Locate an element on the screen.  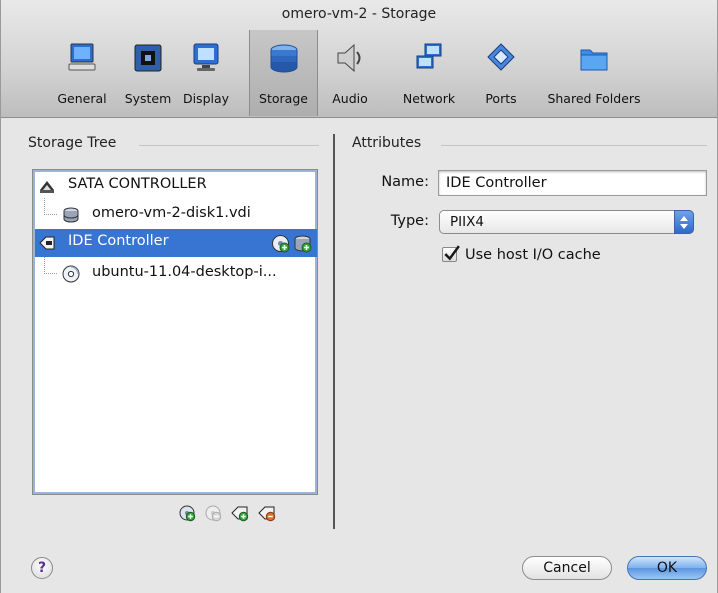
add-controller-icon is located at coordinates (240, 513).